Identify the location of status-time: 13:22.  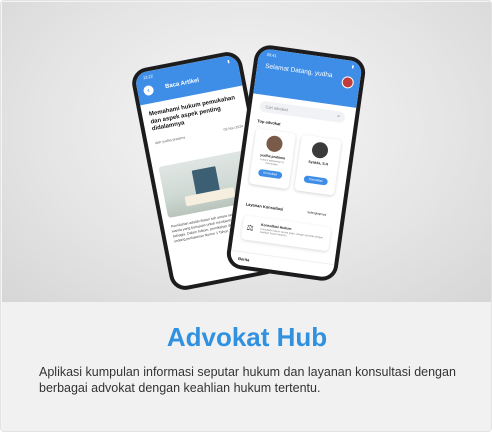
(148, 77).